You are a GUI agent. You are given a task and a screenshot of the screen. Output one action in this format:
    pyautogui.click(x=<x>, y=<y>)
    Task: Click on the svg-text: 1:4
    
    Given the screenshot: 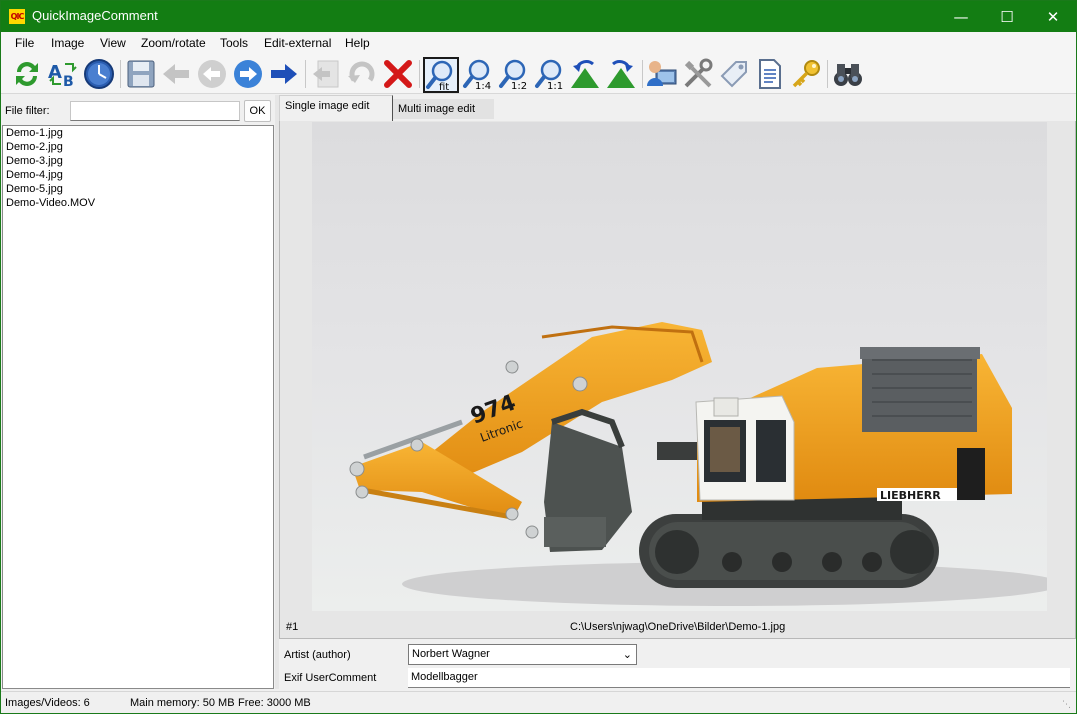 What is the action you would take?
    pyautogui.click(x=483, y=85)
    